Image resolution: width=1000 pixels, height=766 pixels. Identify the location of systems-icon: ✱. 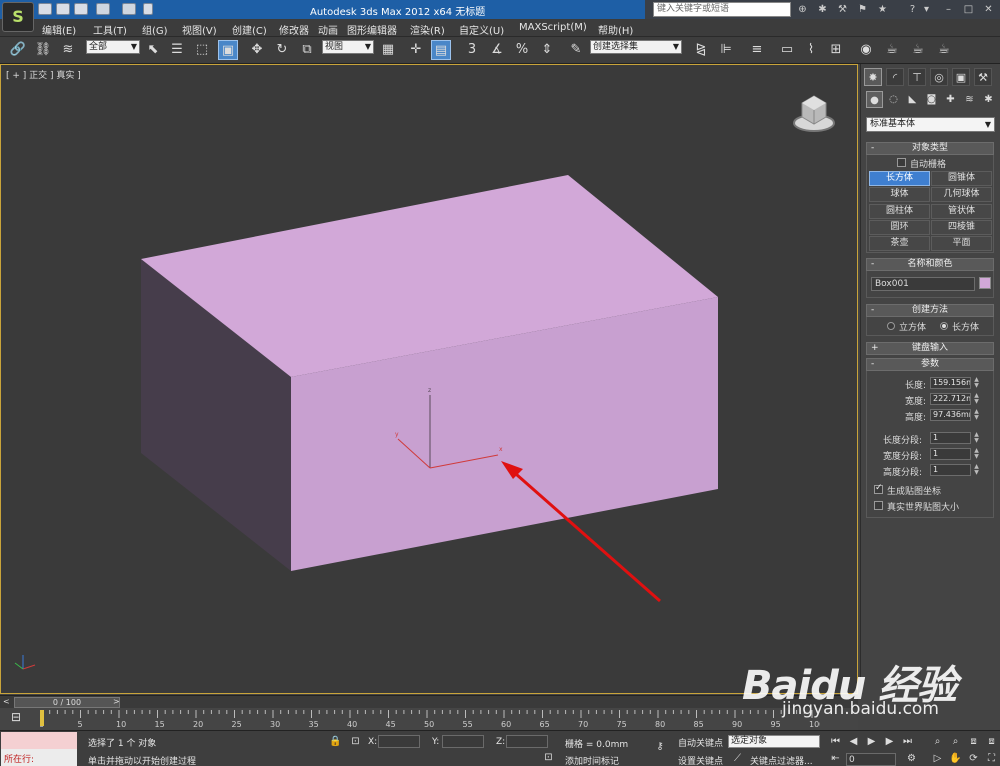
(988, 99).